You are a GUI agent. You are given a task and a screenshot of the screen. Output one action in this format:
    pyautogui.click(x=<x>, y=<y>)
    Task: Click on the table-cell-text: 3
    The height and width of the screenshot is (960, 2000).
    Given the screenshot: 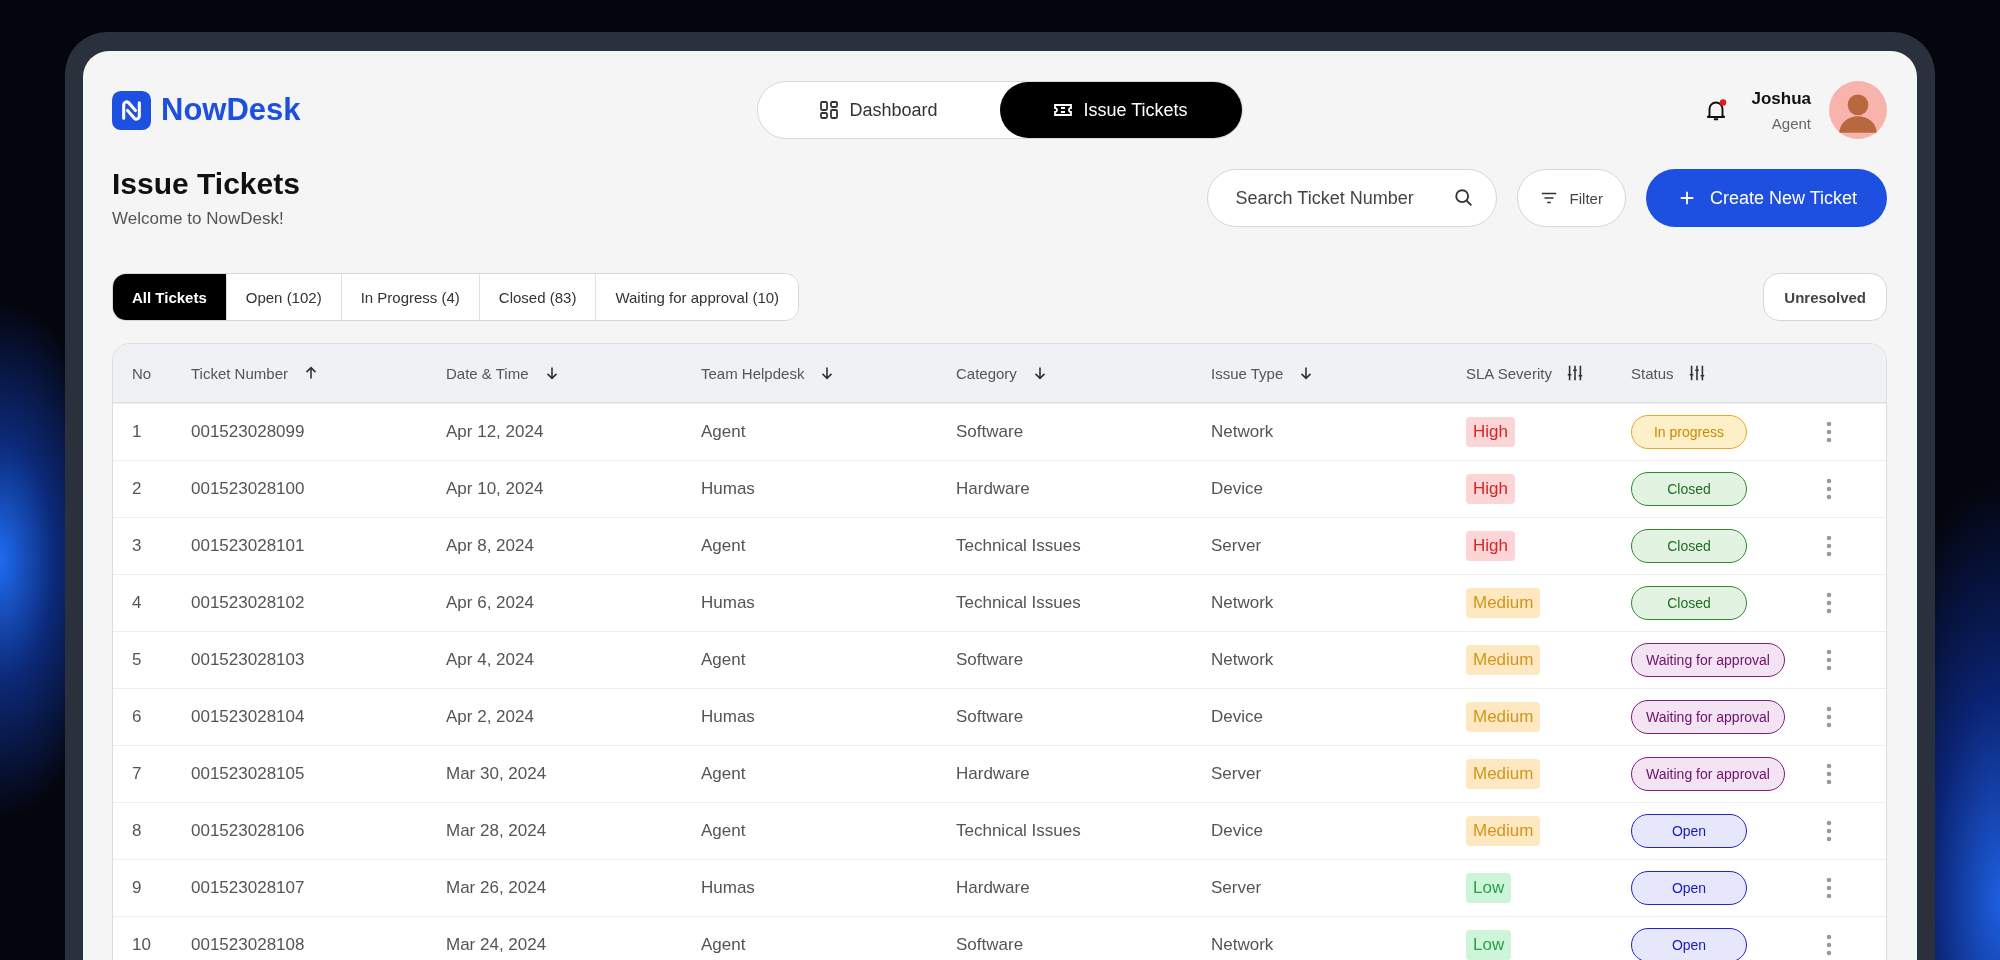 What is the action you would take?
    pyautogui.click(x=137, y=546)
    